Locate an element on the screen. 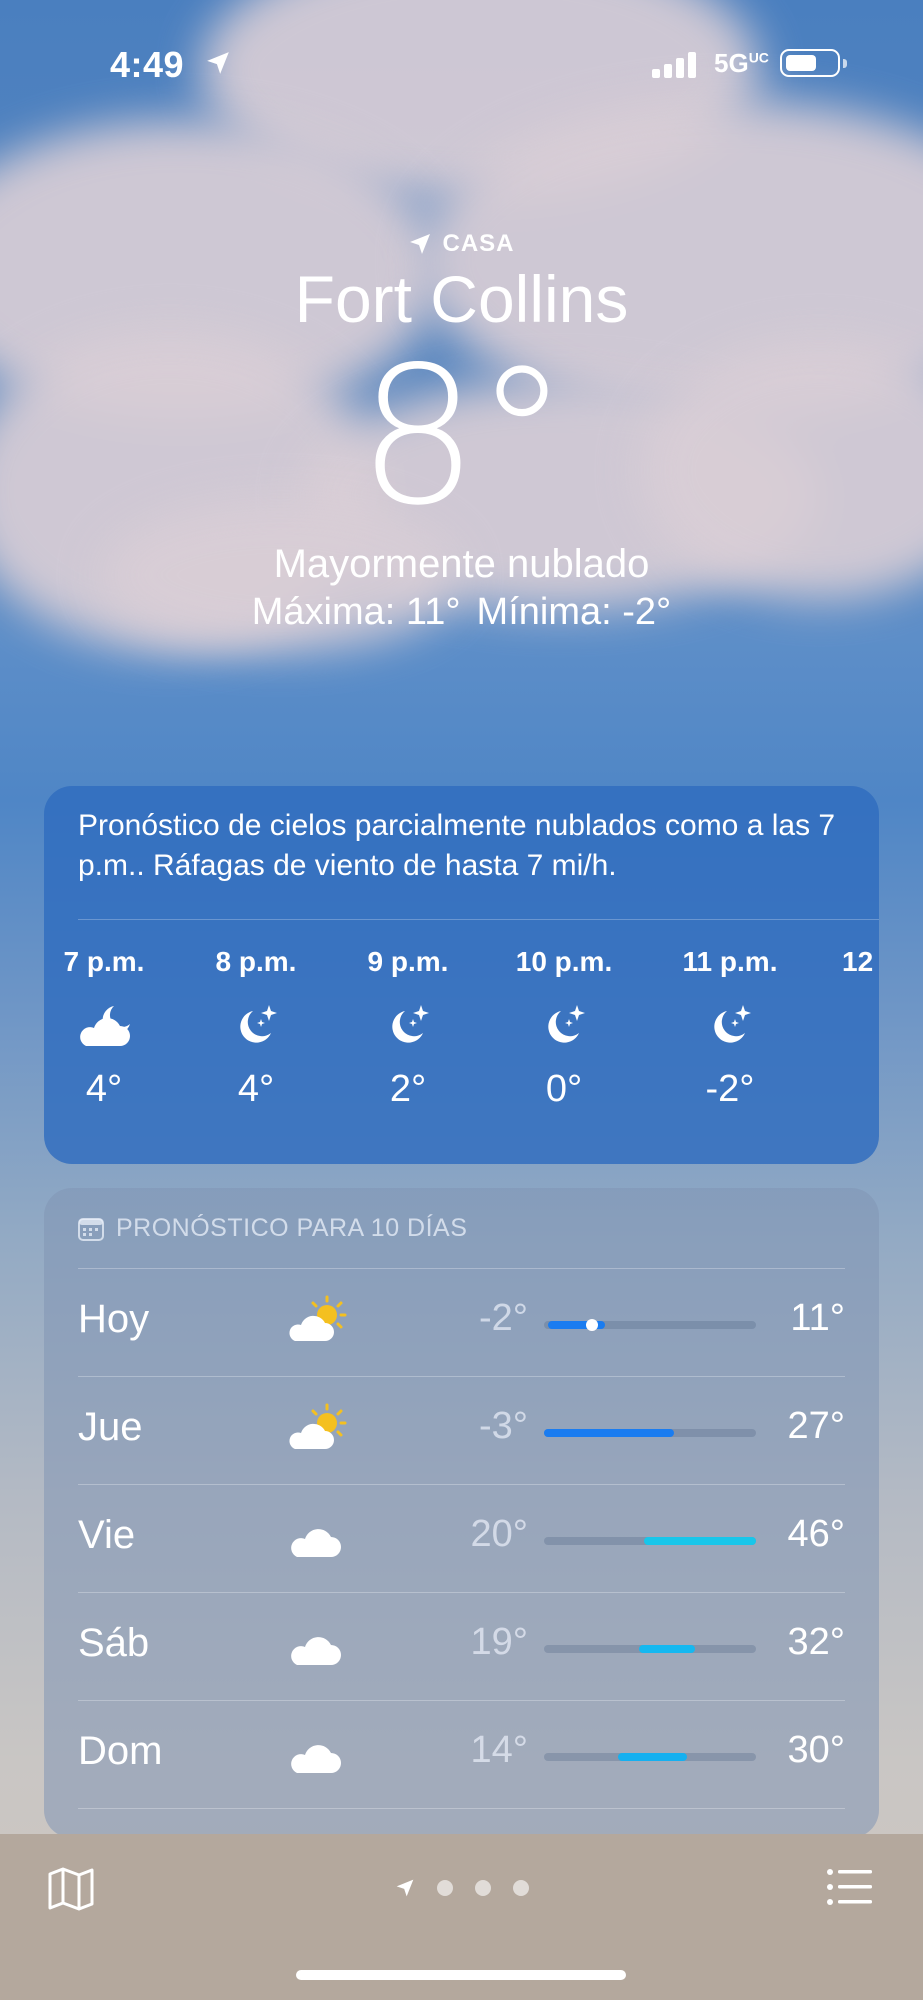 Image resolution: width=923 pixels, height=2000 pixels. hour-item: 9 p.m. 2° is located at coordinates (408, 1028).